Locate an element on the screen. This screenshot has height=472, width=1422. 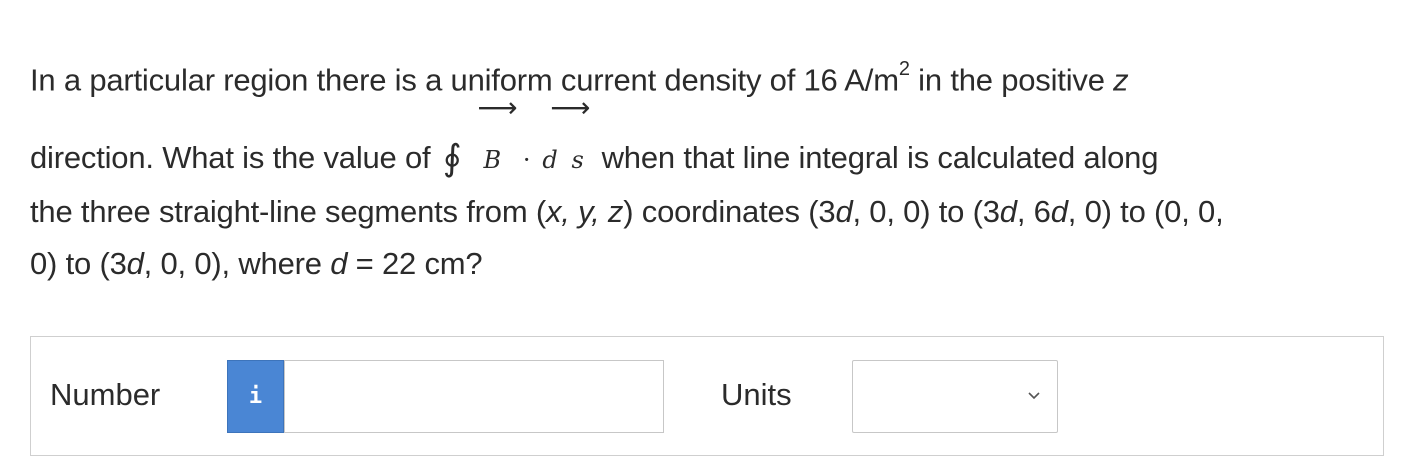
question-text-segment: in the positive is located at coordinates (1011, 80).